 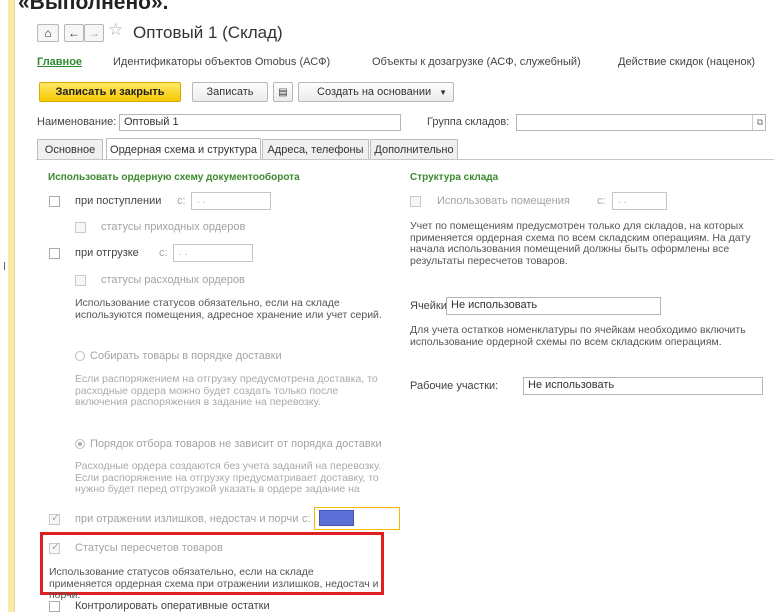 What do you see at coordinates (80, 227) in the screenshot?
I see `incoming-statuses-checkbox` at bounding box center [80, 227].